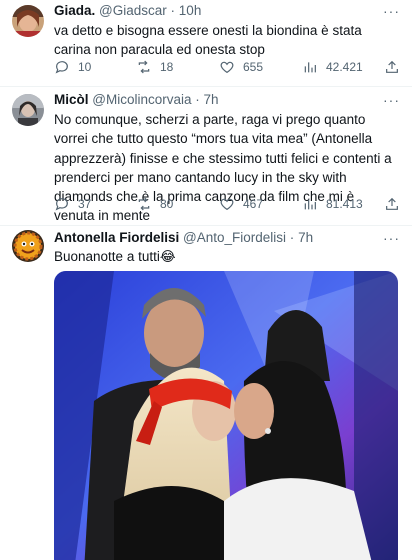 This screenshot has width=412, height=560. I want to click on display-name: Antonella Fiordelisi, so click(116, 237).